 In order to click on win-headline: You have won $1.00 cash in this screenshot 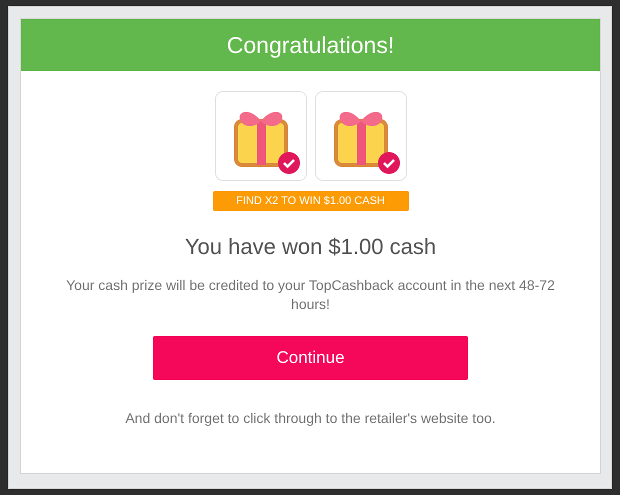, I will do `click(310, 247)`.